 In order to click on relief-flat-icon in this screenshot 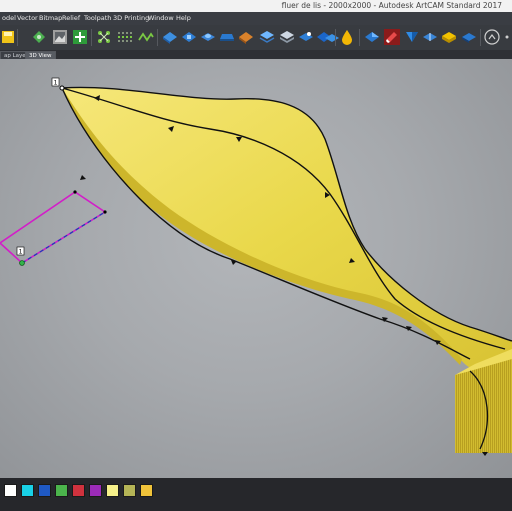, I will do `click(469, 37)`.